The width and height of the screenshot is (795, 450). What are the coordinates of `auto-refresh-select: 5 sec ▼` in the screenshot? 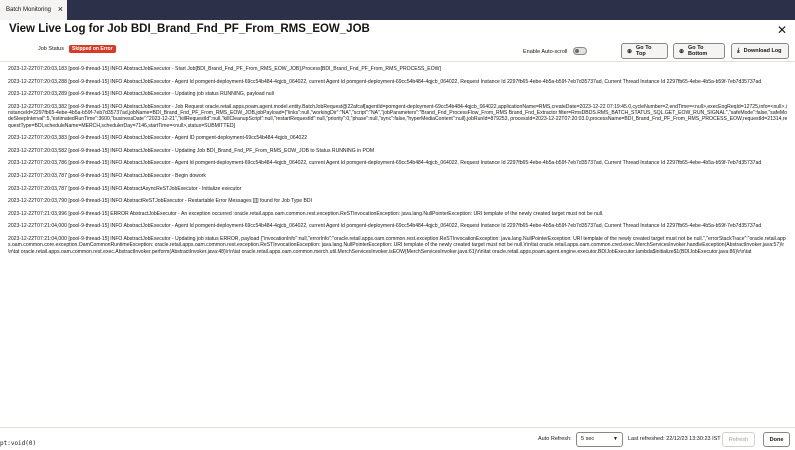 It's located at (599, 439).